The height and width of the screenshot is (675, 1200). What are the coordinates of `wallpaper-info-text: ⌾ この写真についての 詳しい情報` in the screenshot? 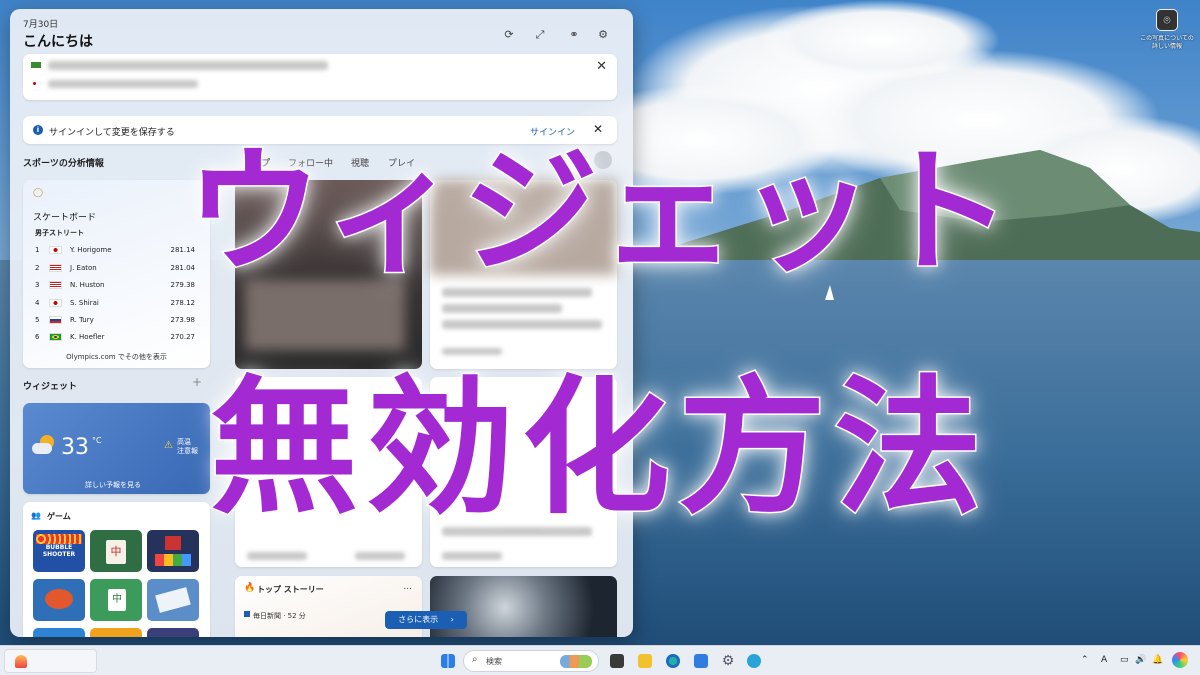 It's located at (1166, 30).